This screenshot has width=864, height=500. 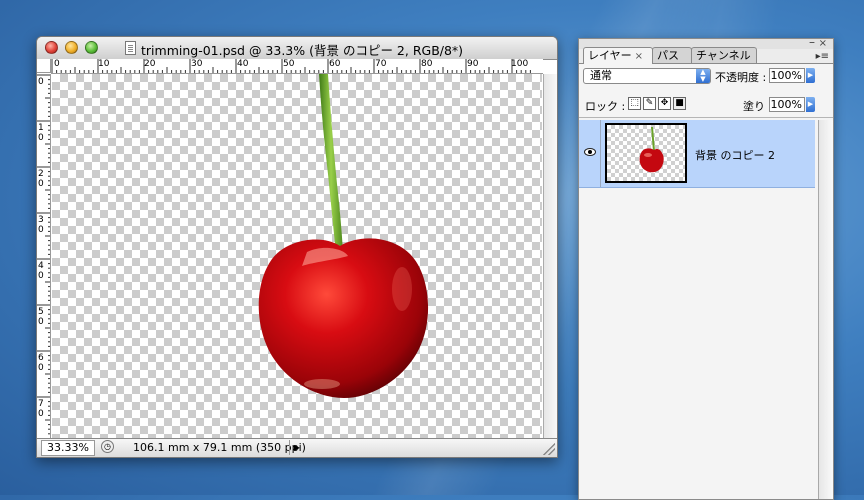 What do you see at coordinates (649, 103) in the screenshot?
I see `lock-image-pixels-icon: ✎` at bounding box center [649, 103].